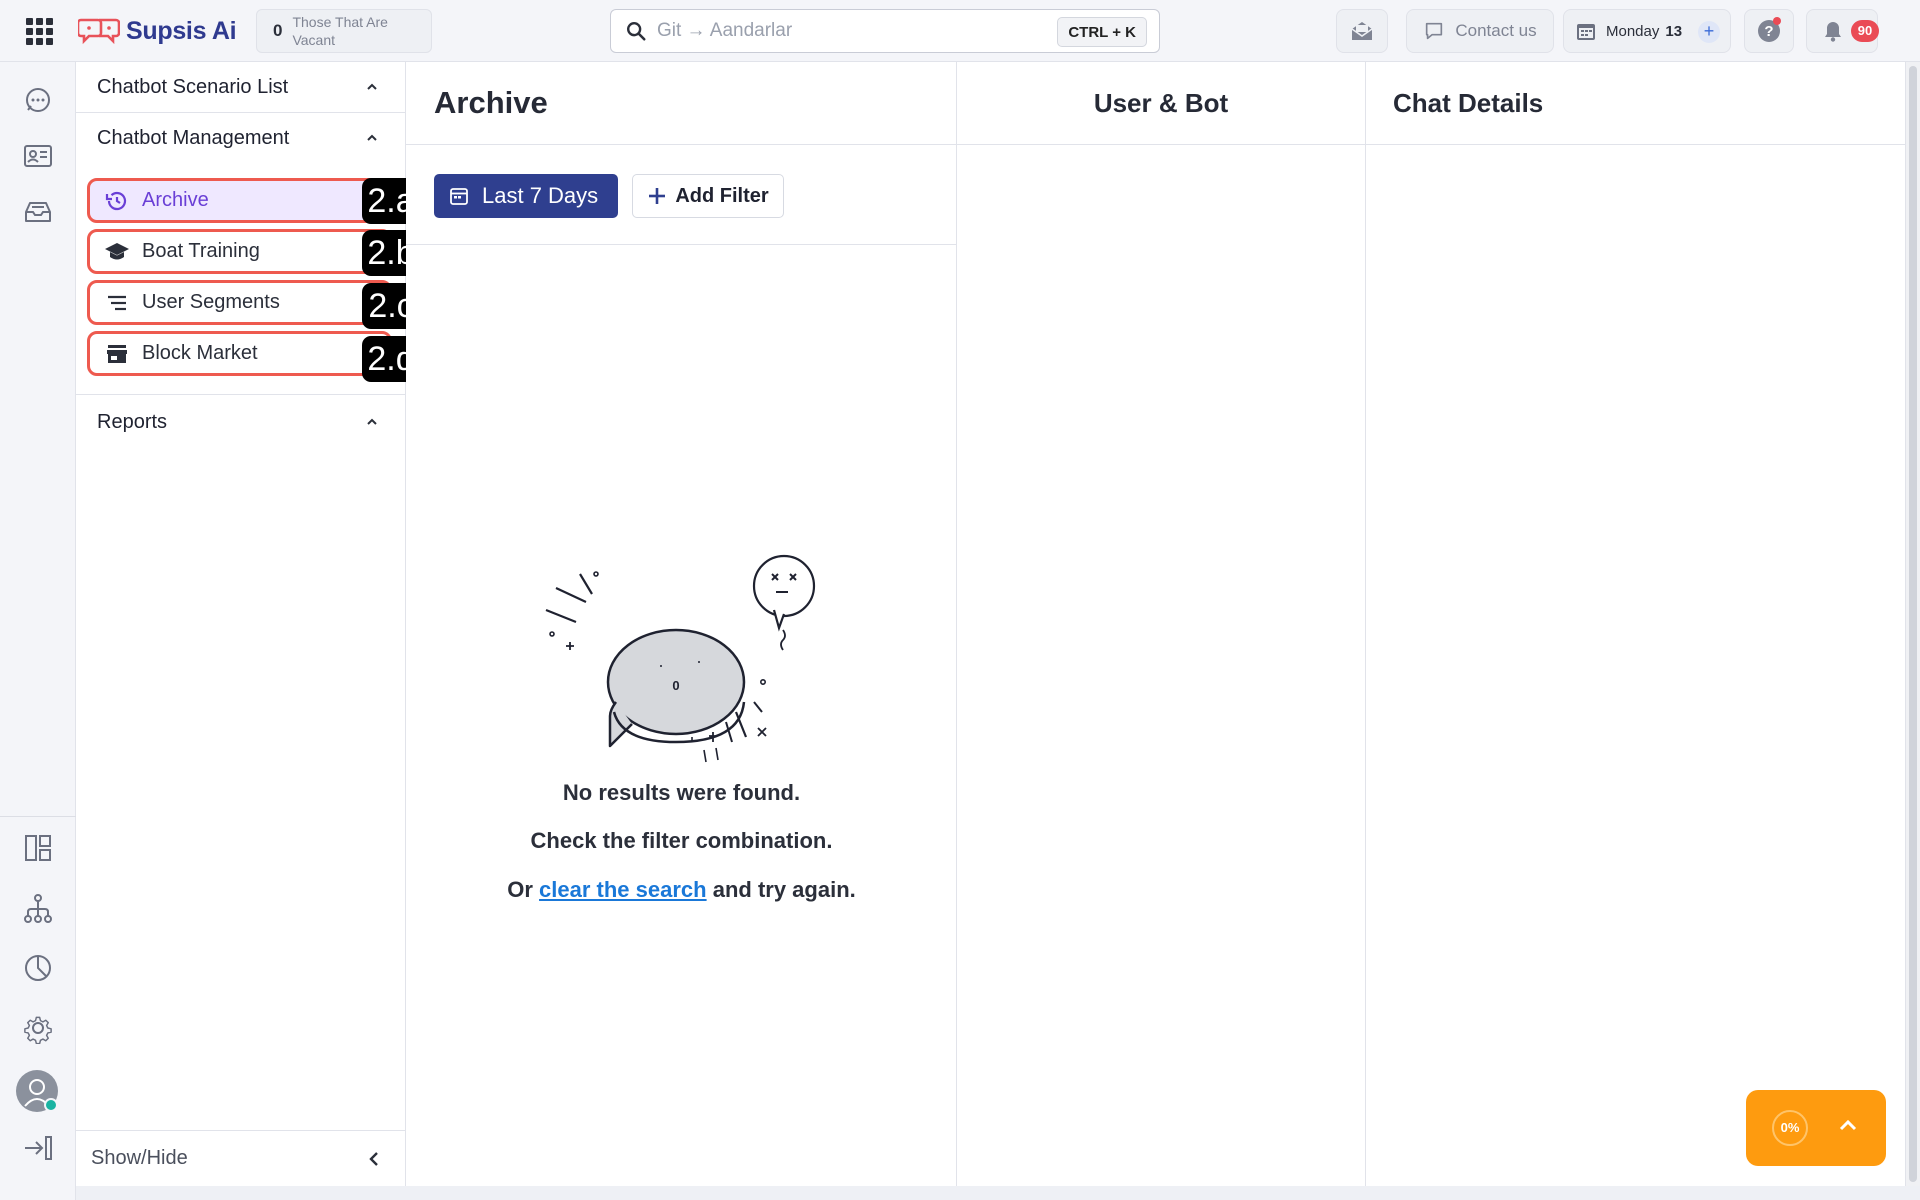 This screenshot has height=1200, width=1920. What do you see at coordinates (681, 840) in the screenshot?
I see `empty-message-hint: Check the filter combination.` at bounding box center [681, 840].